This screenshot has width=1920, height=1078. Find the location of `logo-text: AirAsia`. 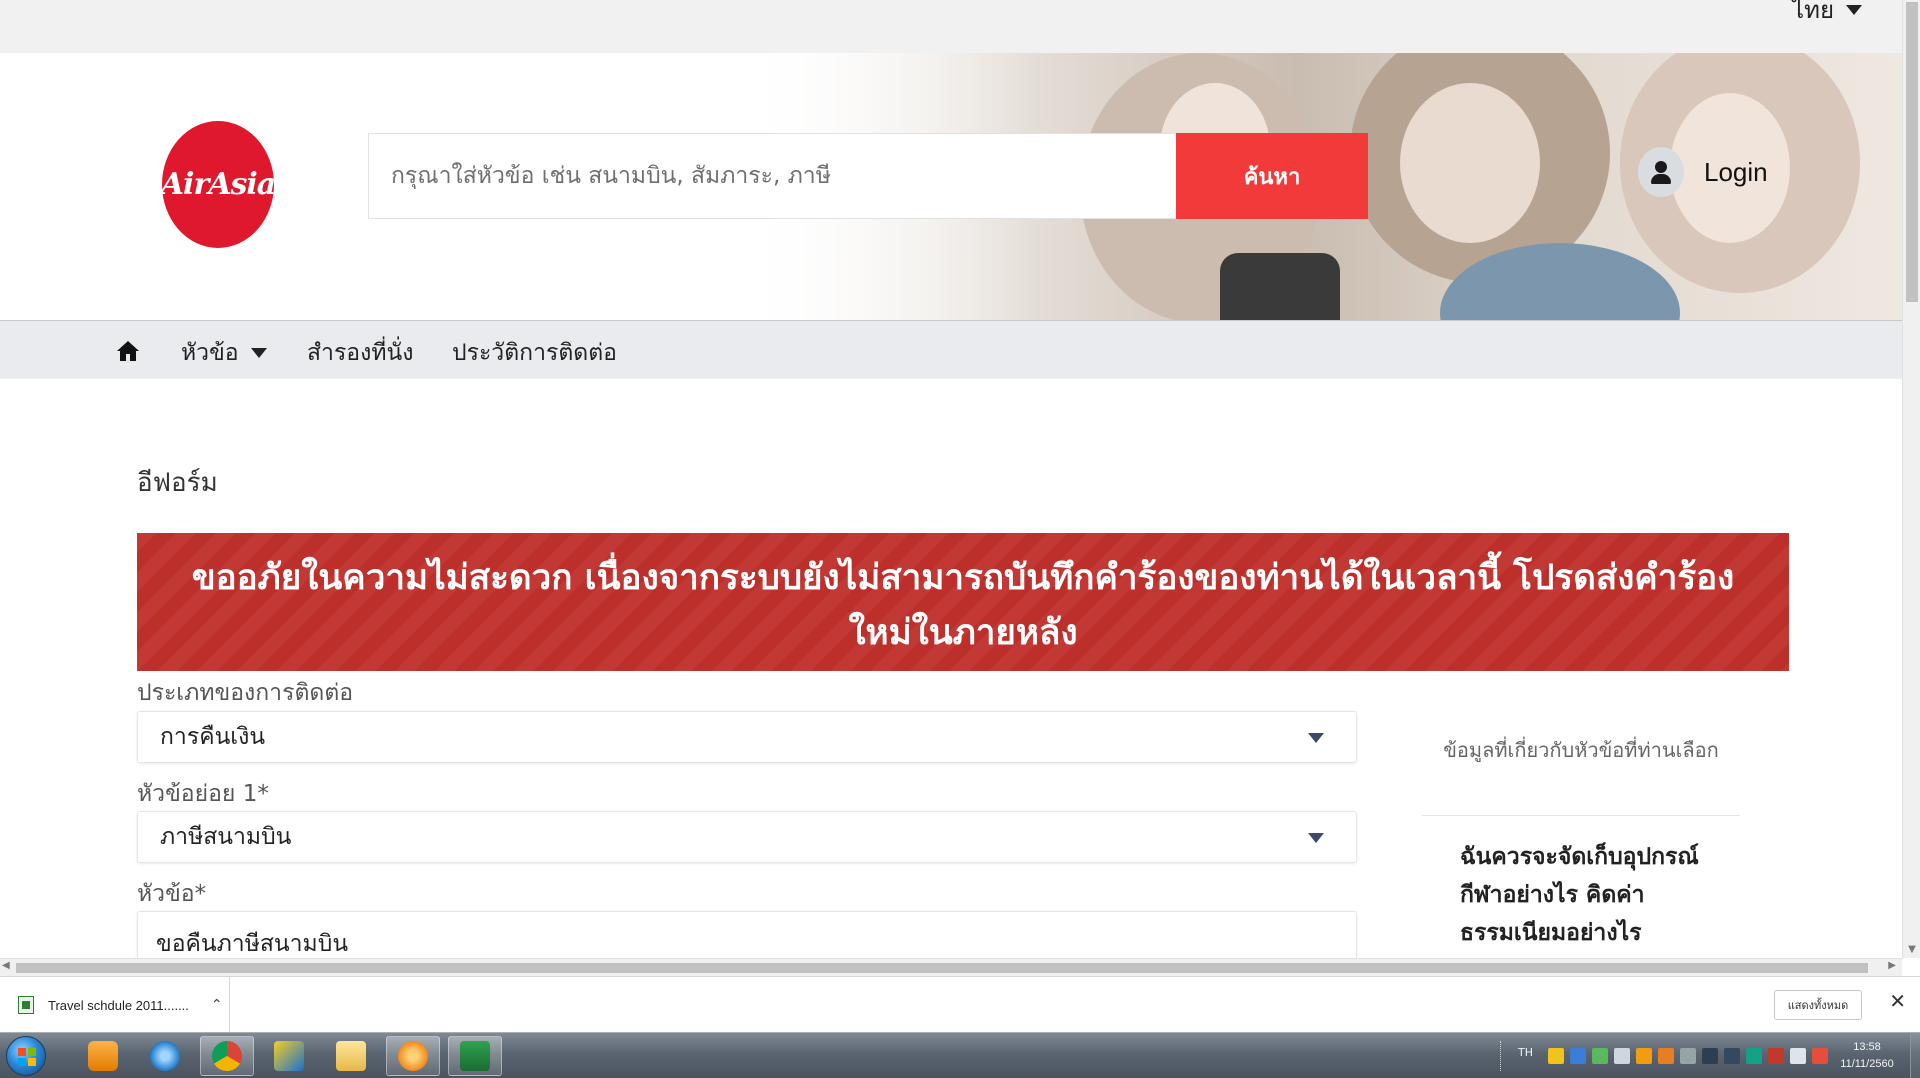

logo-text: AirAsia is located at coordinates (218, 184).